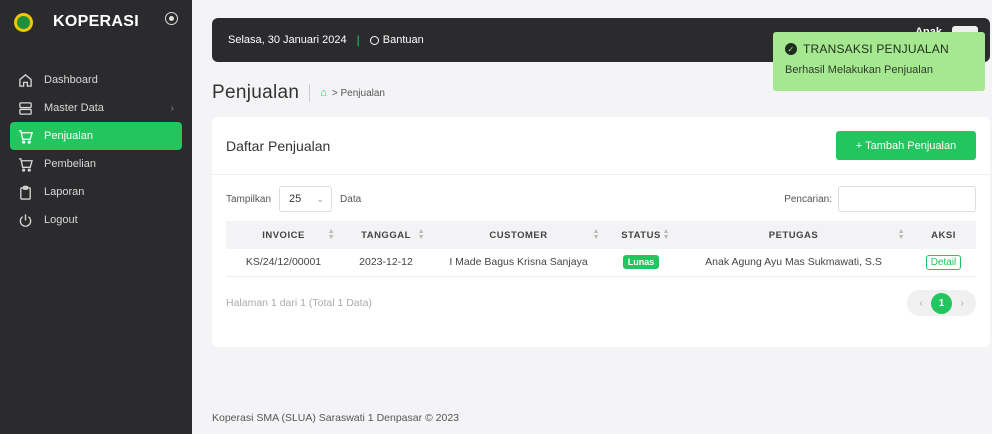  What do you see at coordinates (323, 93) in the screenshot?
I see `home-icon: ⌂` at bounding box center [323, 93].